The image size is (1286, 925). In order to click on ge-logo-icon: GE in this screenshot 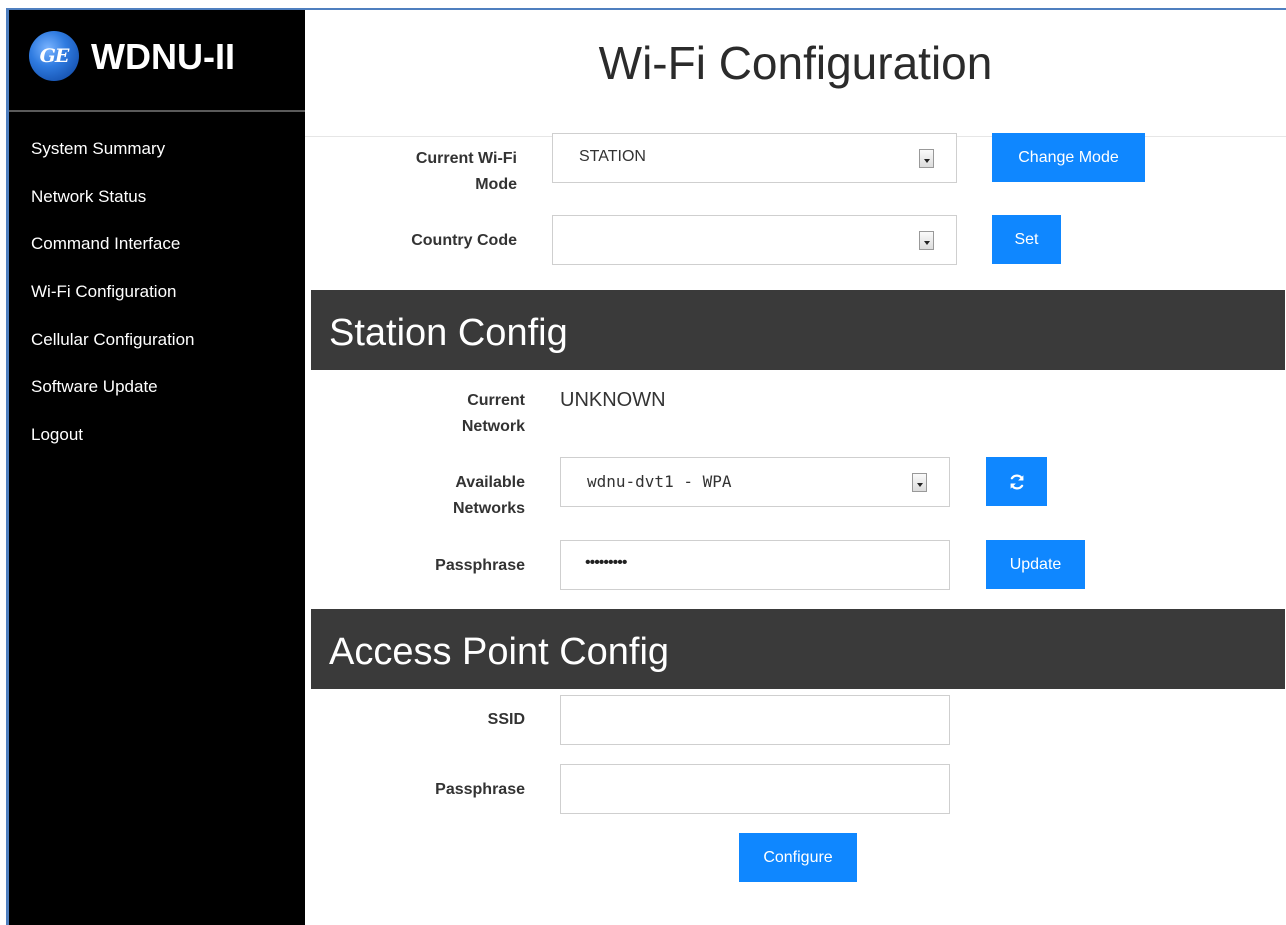, I will do `click(54, 56)`.